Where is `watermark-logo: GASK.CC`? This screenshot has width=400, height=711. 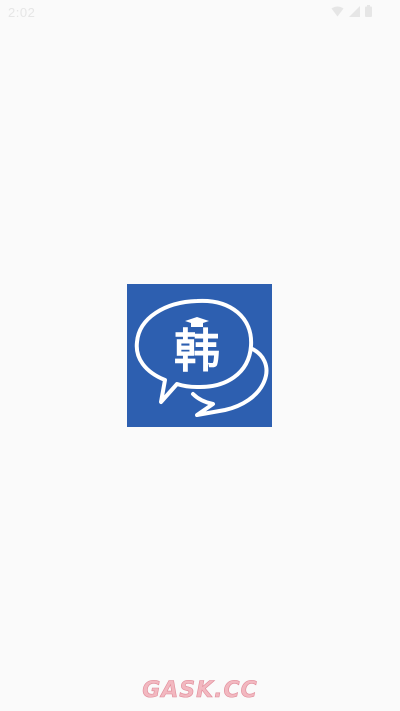 watermark-logo: GASK.CC is located at coordinates (200, 689).